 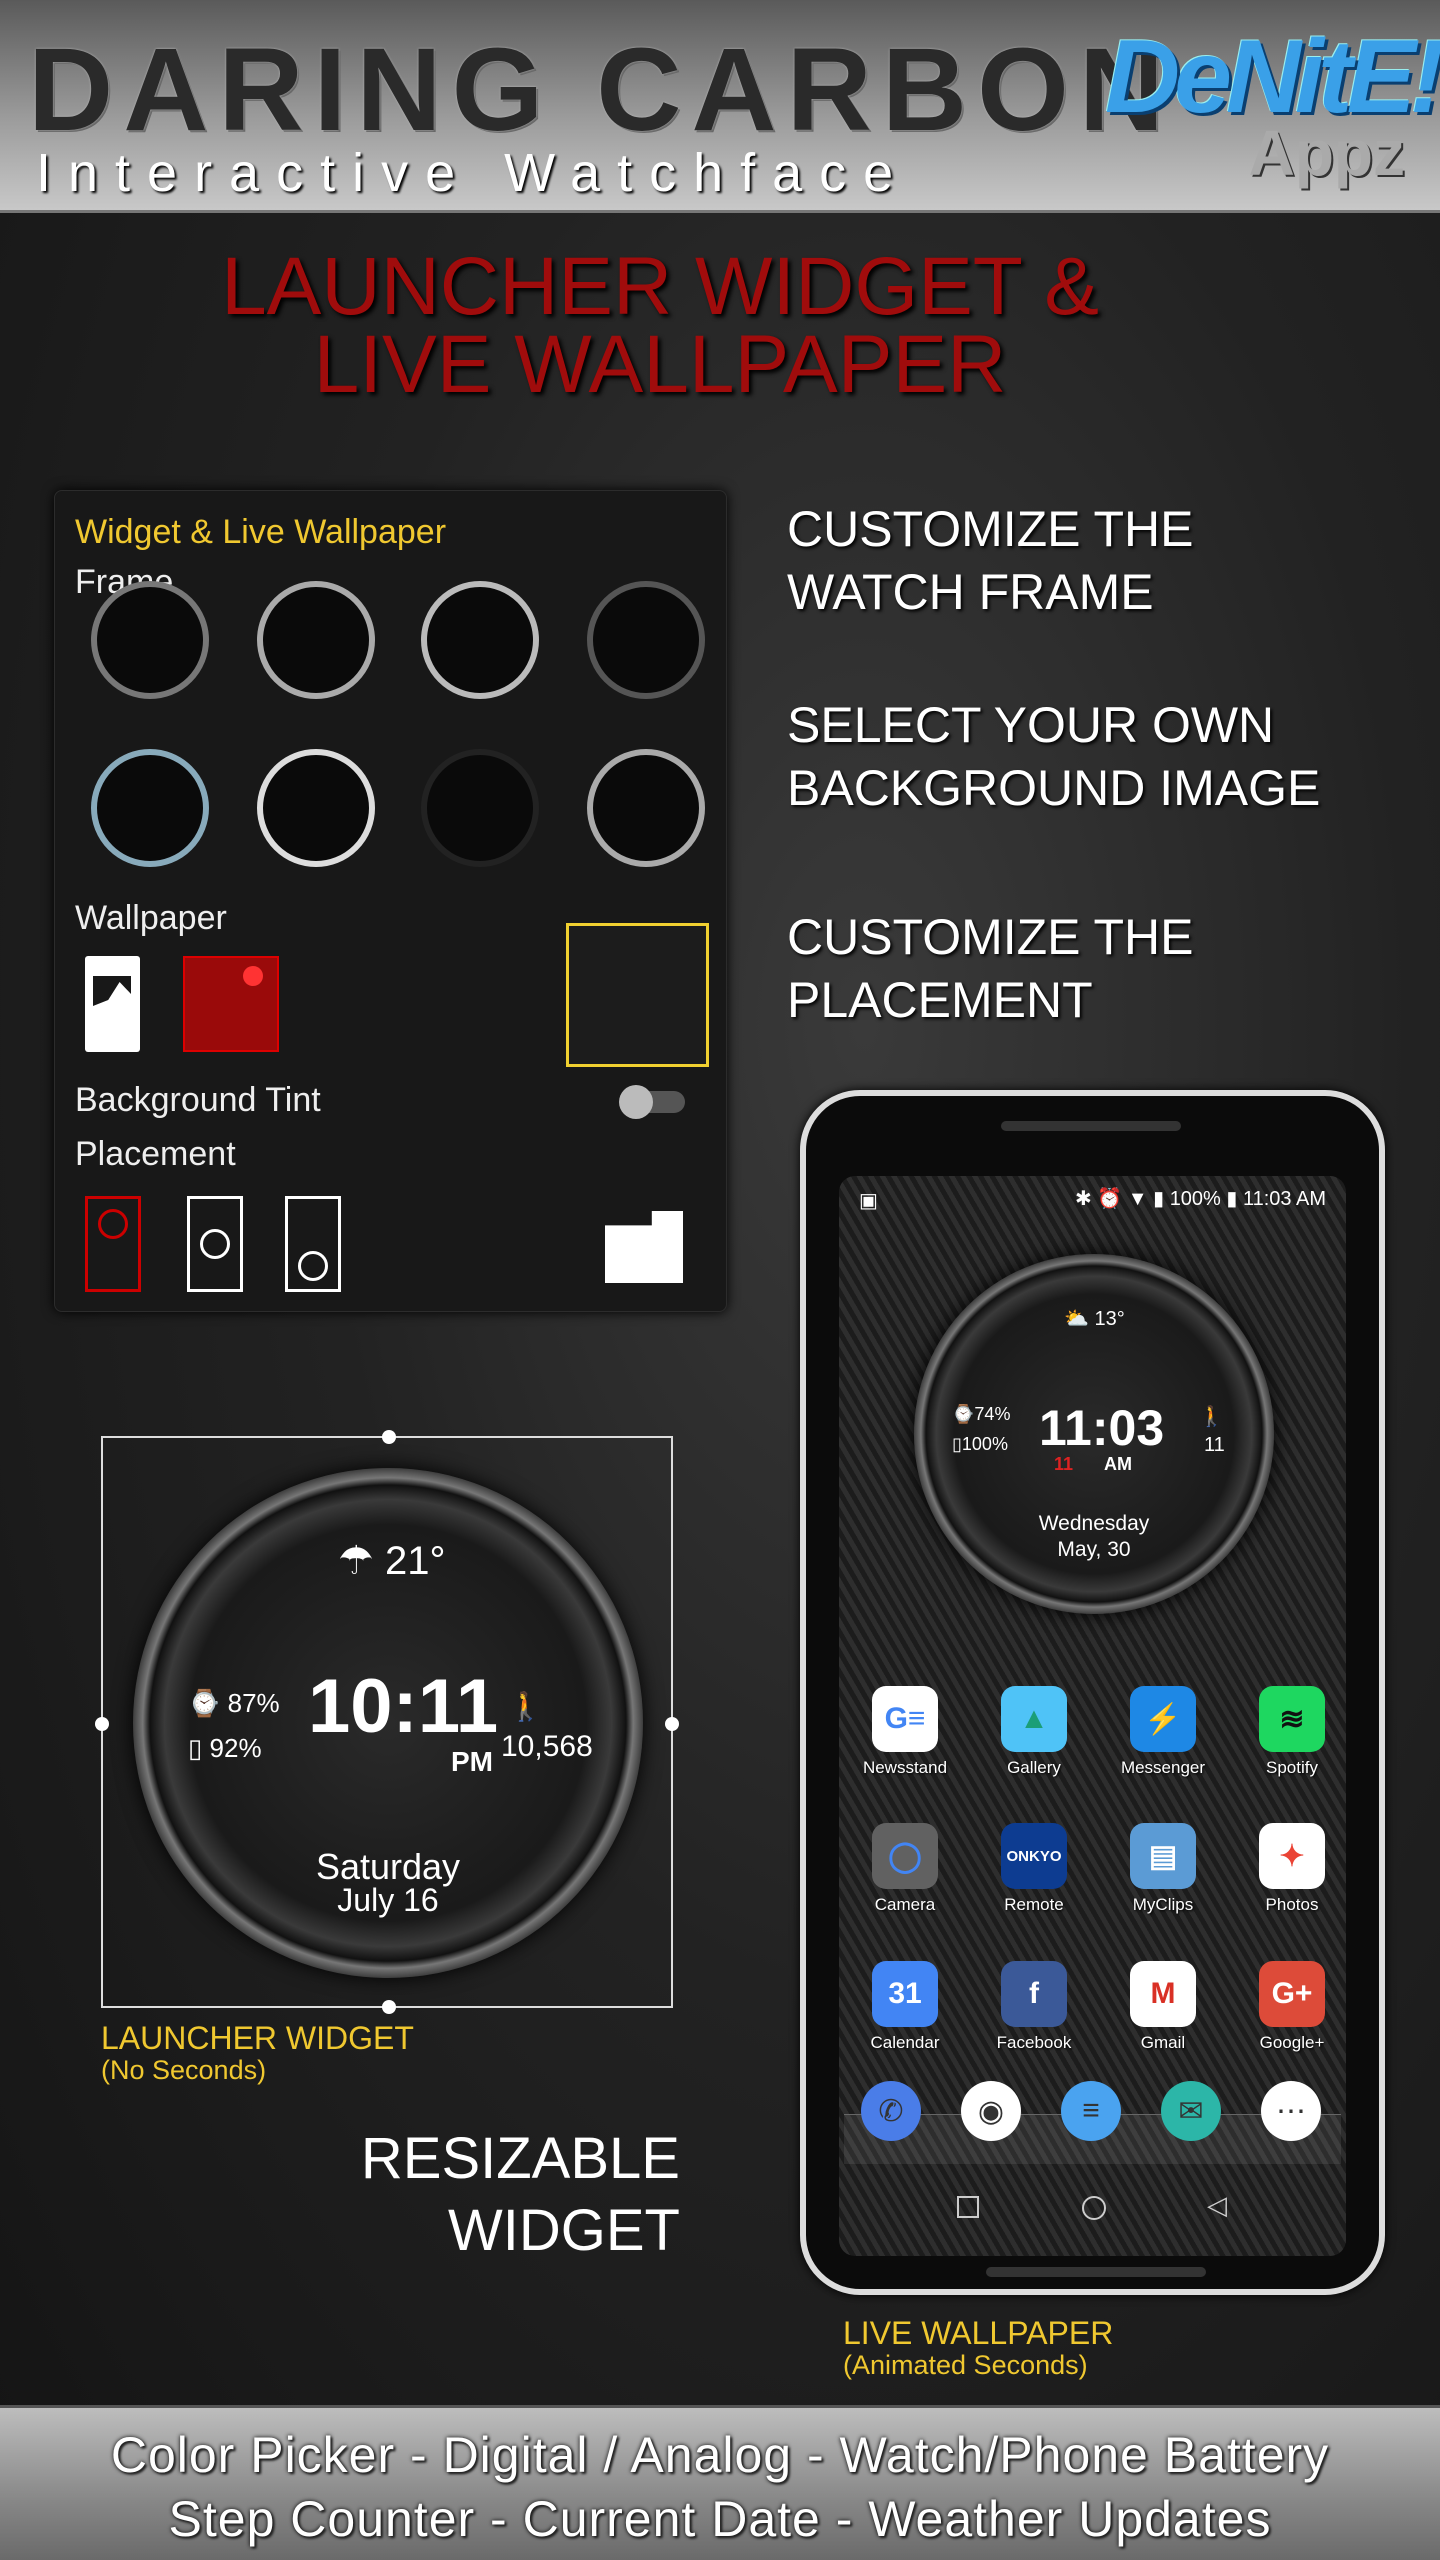 What do you see at coordinates (257, 2038) in the screenshot?
I see `launcher-widget-caption: LAUNCHER WIDGET` at bounding box center [257, 2038].